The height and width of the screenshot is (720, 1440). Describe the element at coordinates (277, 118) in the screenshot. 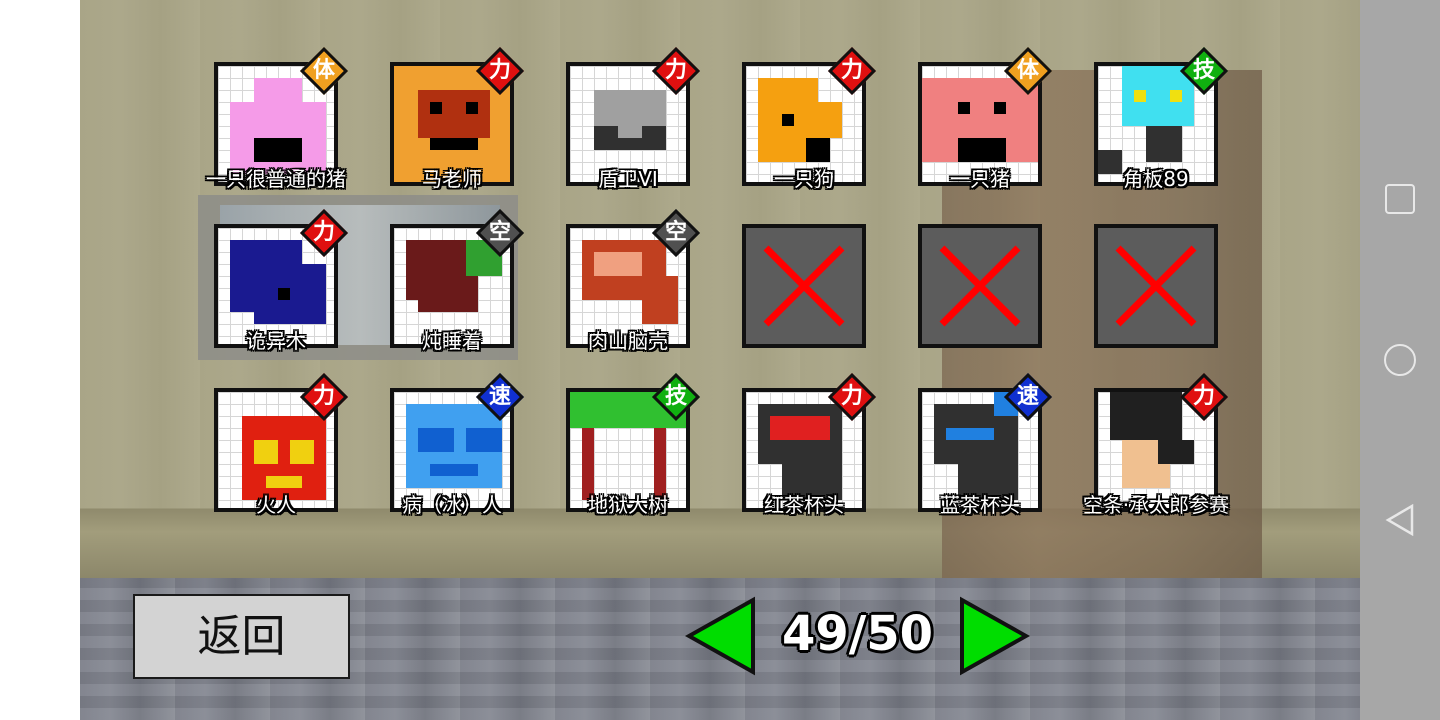

I see `character-card: 体一只很普通的猪` at that location.